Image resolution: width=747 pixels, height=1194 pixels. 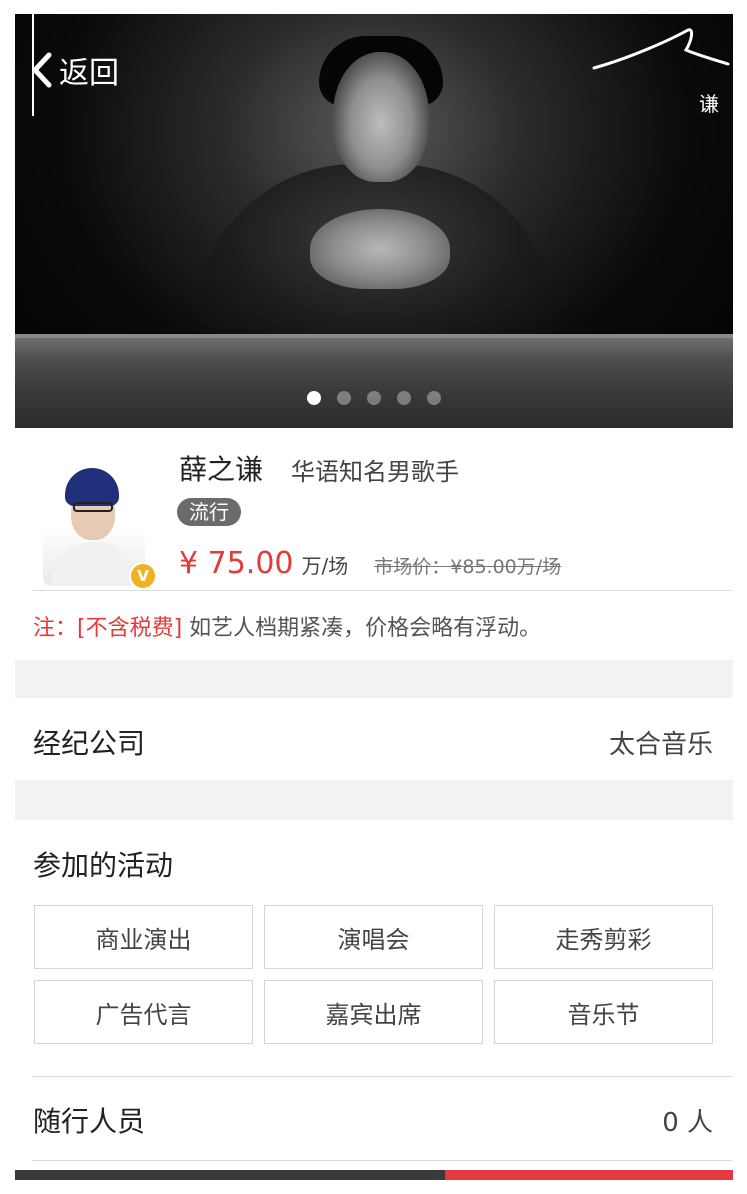 I want to click on activity-chip: 嘉宾出席, so click(x=373, y=1012).